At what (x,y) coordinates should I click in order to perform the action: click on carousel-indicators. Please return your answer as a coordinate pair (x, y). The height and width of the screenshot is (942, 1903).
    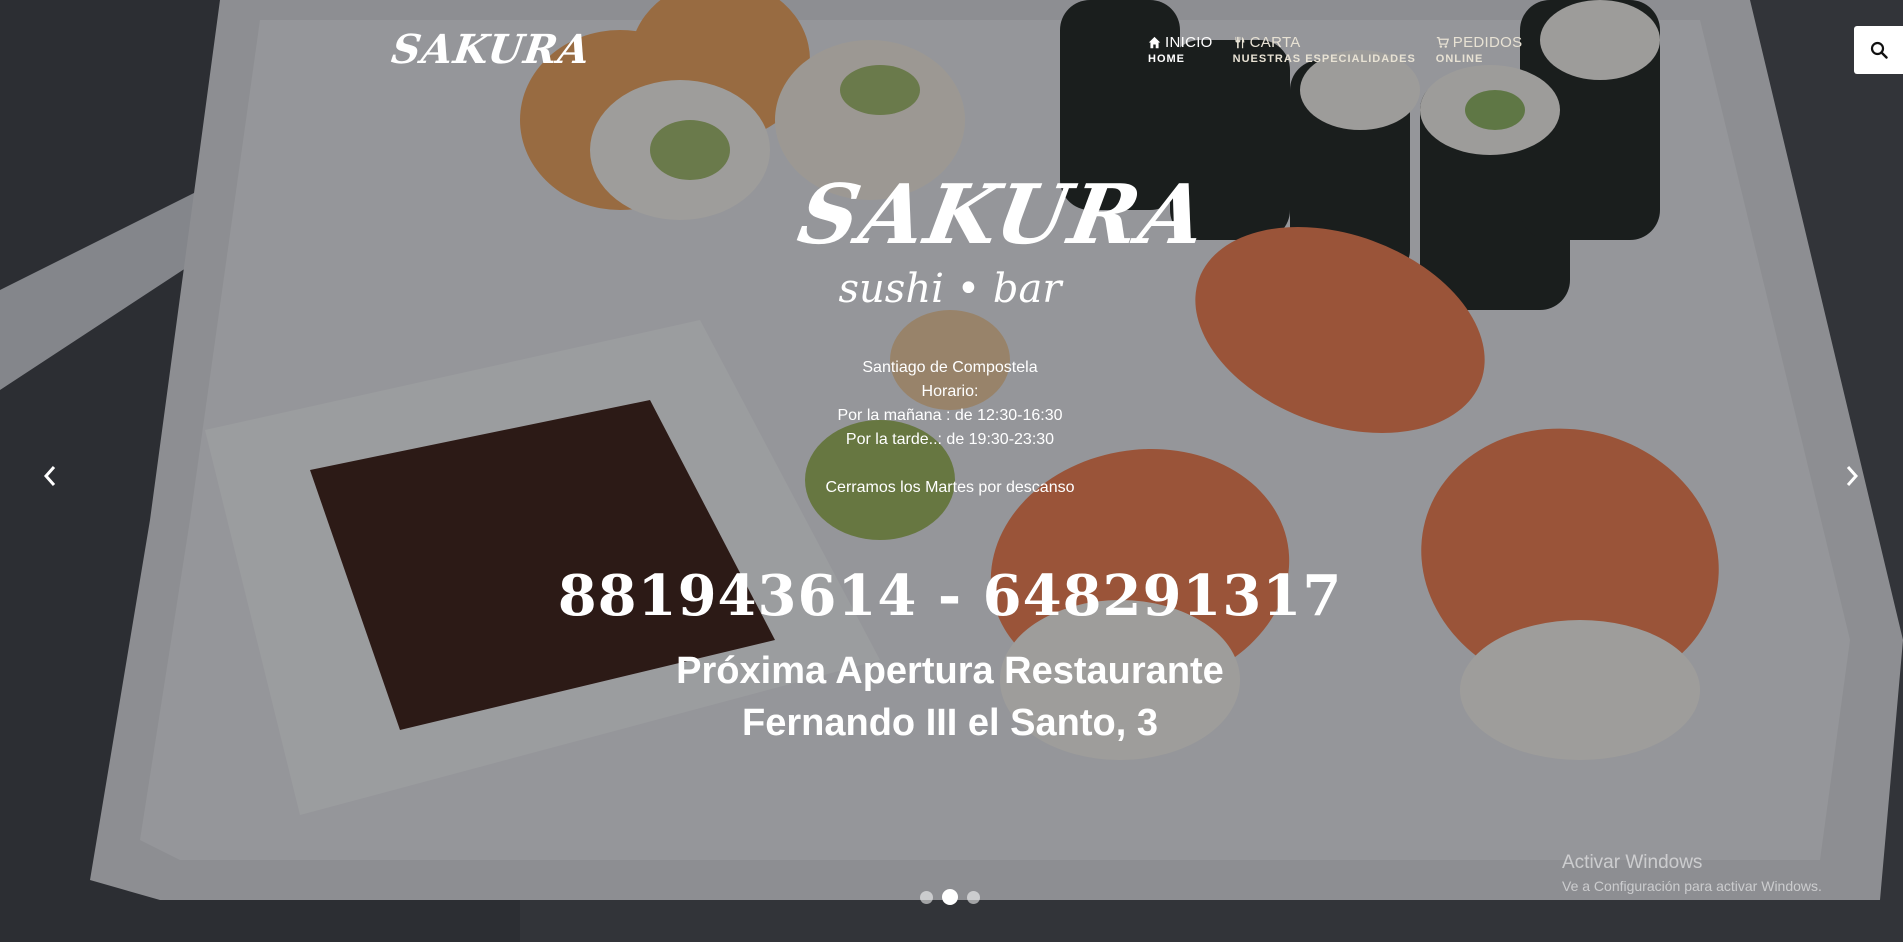
    Looking at the image, I should click on (950, 897).